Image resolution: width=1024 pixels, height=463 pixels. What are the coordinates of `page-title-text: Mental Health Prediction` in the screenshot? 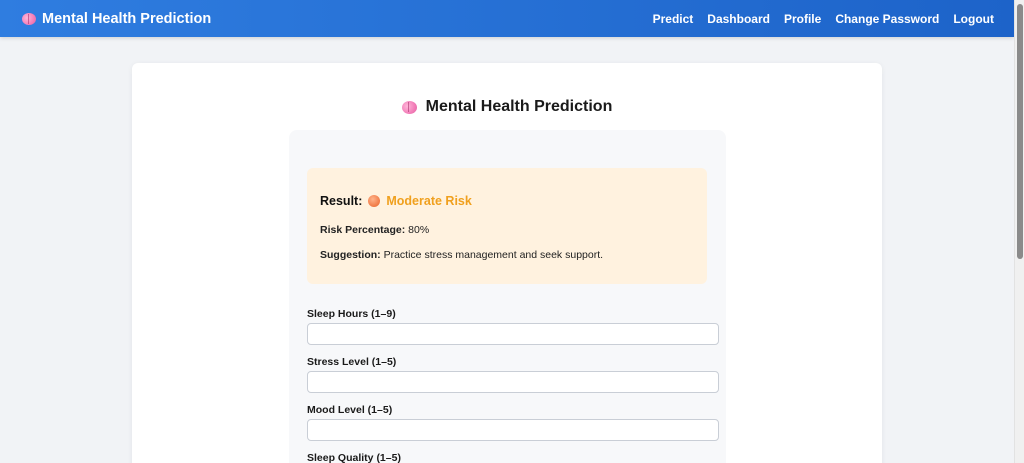 It's located at (519, 106).